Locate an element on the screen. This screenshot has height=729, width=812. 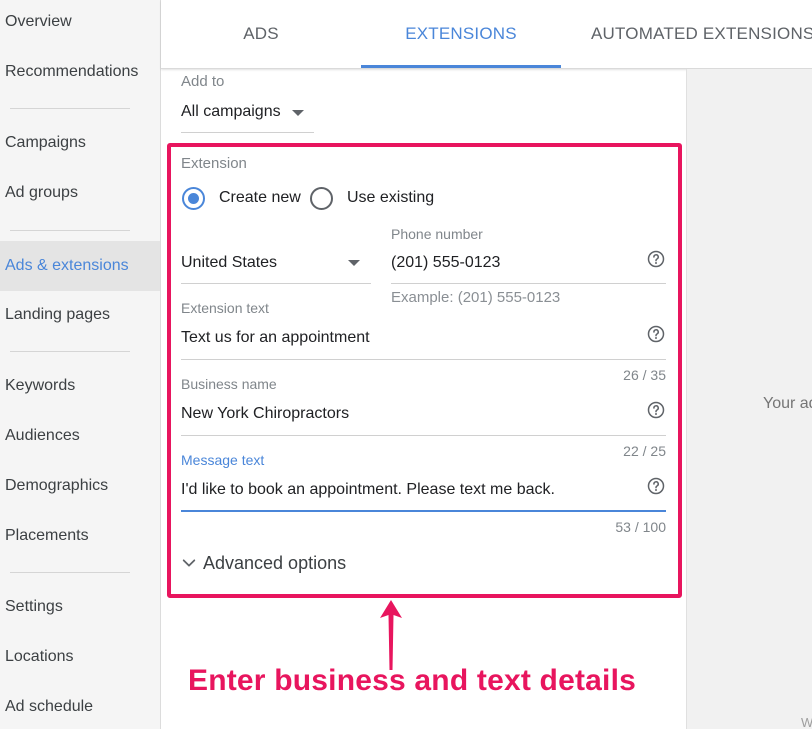
tab-automated-extensions: AUTOMATED EXTENSIONS is located at coordinates (686, 34).